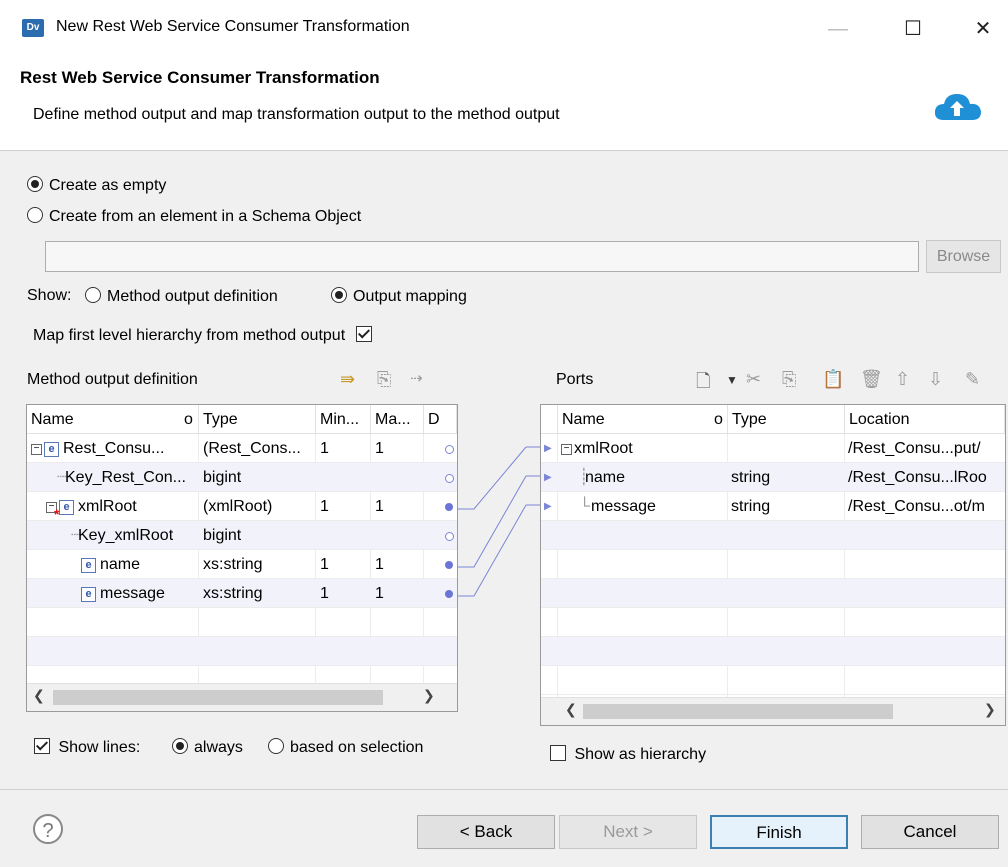 The image size is (1008, 867). I want to click on add-element-icon: ⇛, so click(347, 379).